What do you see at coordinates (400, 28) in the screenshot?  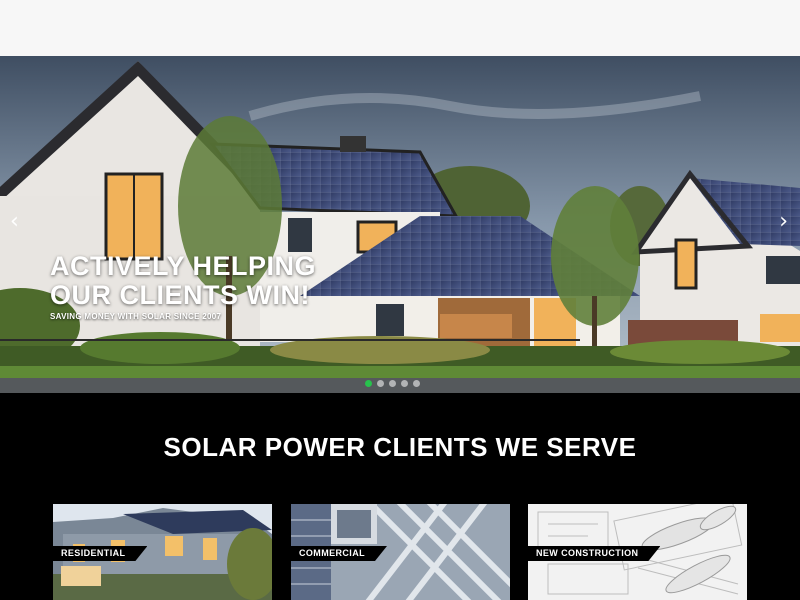 I see `site-header-bar` at bounding box center [400, 28].